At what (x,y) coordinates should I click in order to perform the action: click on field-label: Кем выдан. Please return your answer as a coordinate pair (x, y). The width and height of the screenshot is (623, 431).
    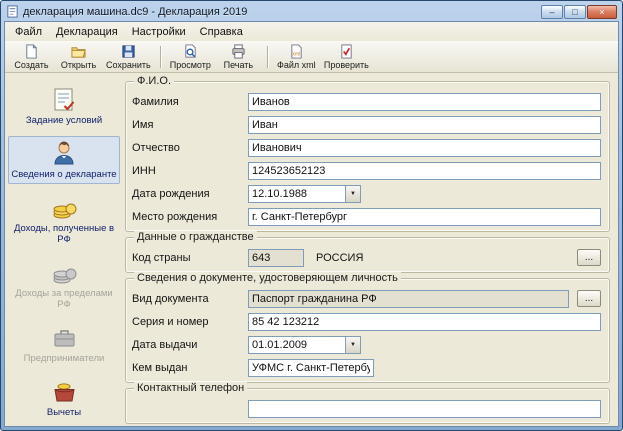
    Looking at the image, I should click on (160, 367).